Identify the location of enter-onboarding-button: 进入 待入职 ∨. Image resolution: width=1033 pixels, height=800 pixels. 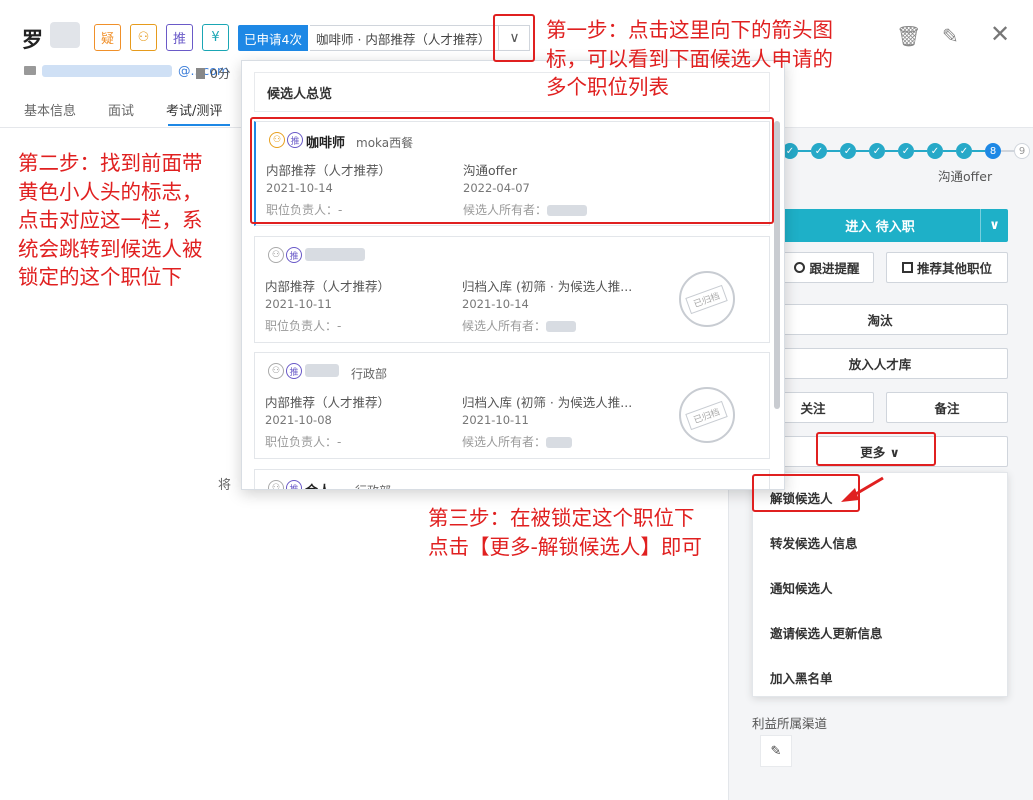
(894, 225).